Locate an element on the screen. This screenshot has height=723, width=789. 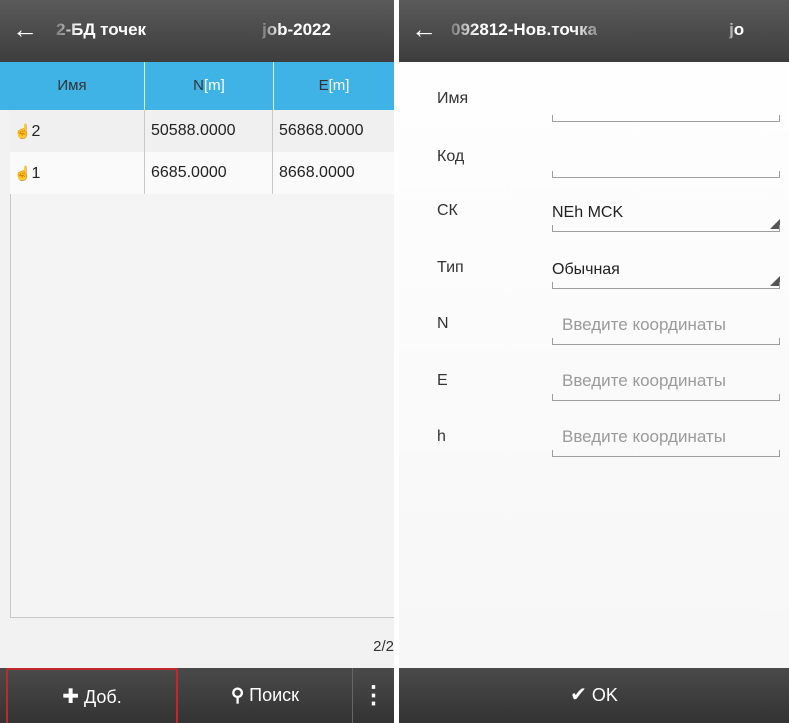
column-header-n: N[m] is located at coordinates (209, 86).